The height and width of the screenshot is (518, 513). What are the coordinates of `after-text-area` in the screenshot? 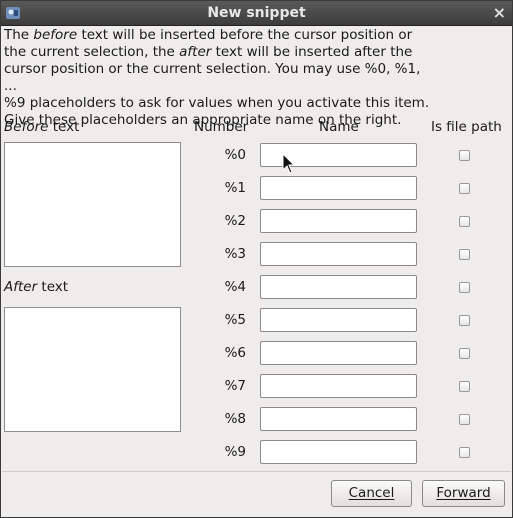 It's located at (92, 369).